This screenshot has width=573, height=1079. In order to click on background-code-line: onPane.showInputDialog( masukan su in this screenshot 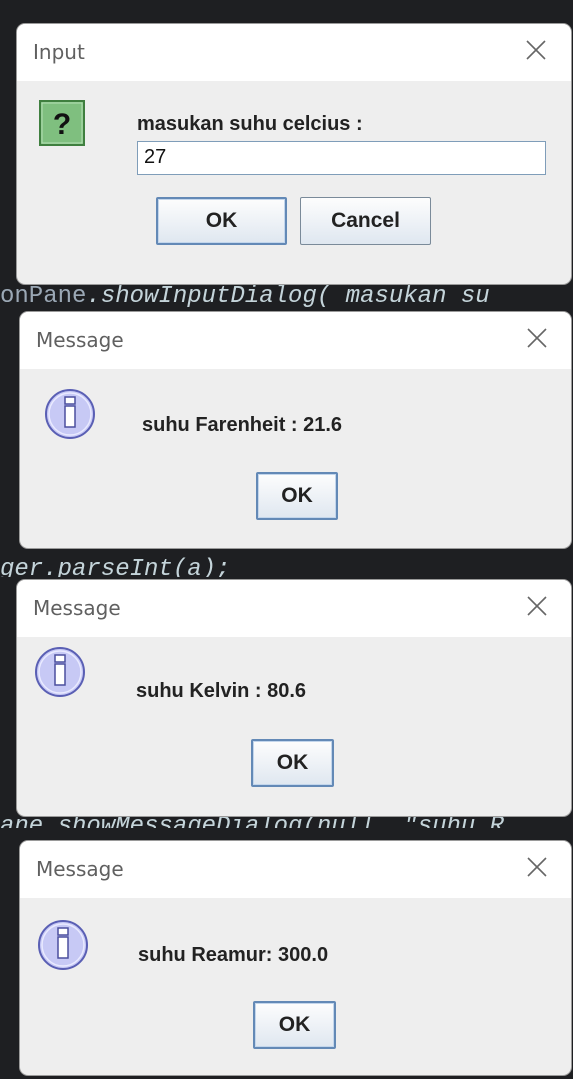, I will do `click(286, 297)`.